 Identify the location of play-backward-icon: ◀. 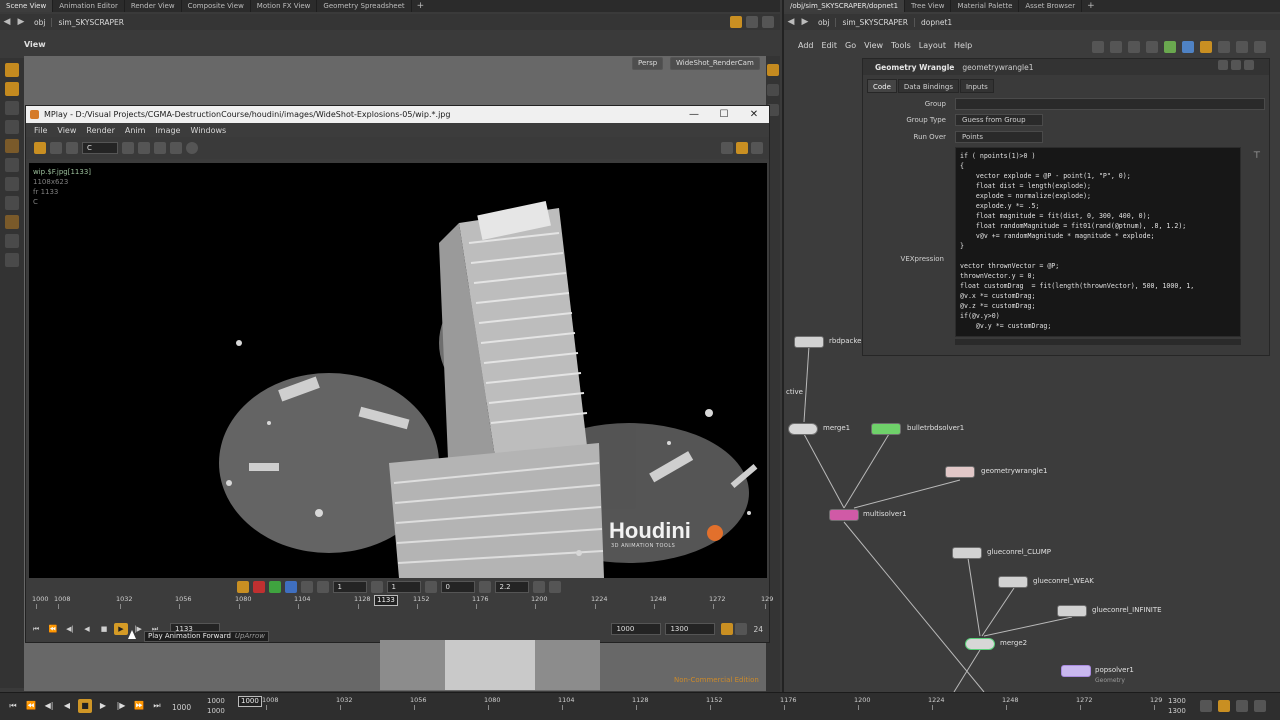
(87, 629).